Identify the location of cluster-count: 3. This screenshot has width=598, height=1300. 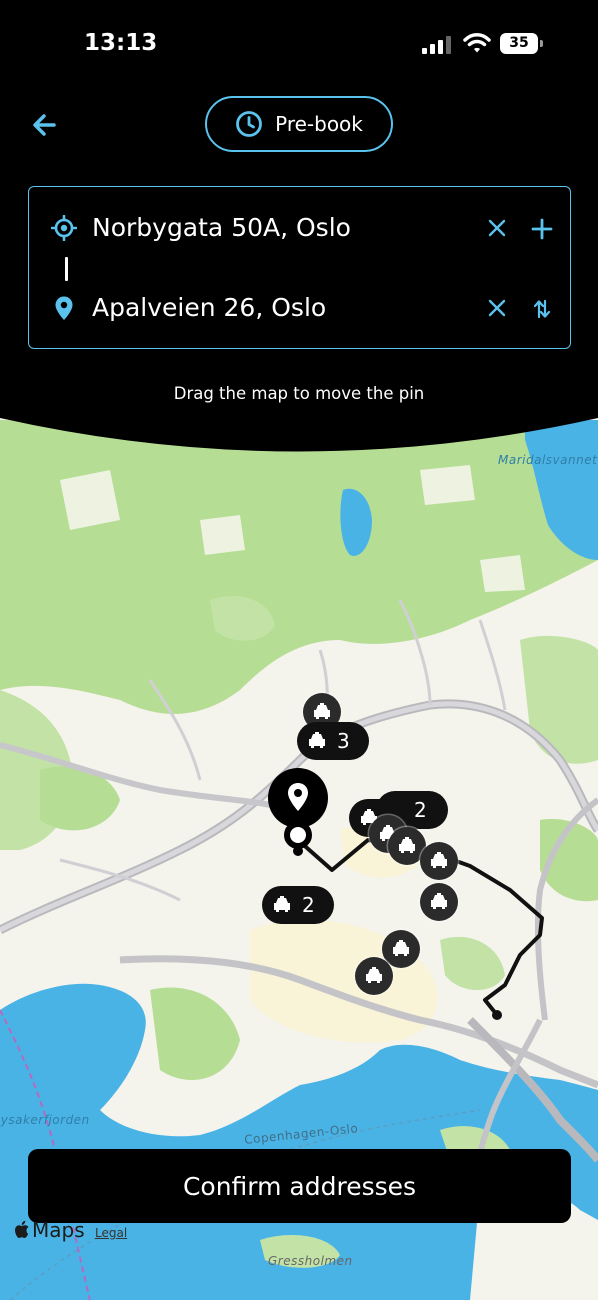
(343, 741).